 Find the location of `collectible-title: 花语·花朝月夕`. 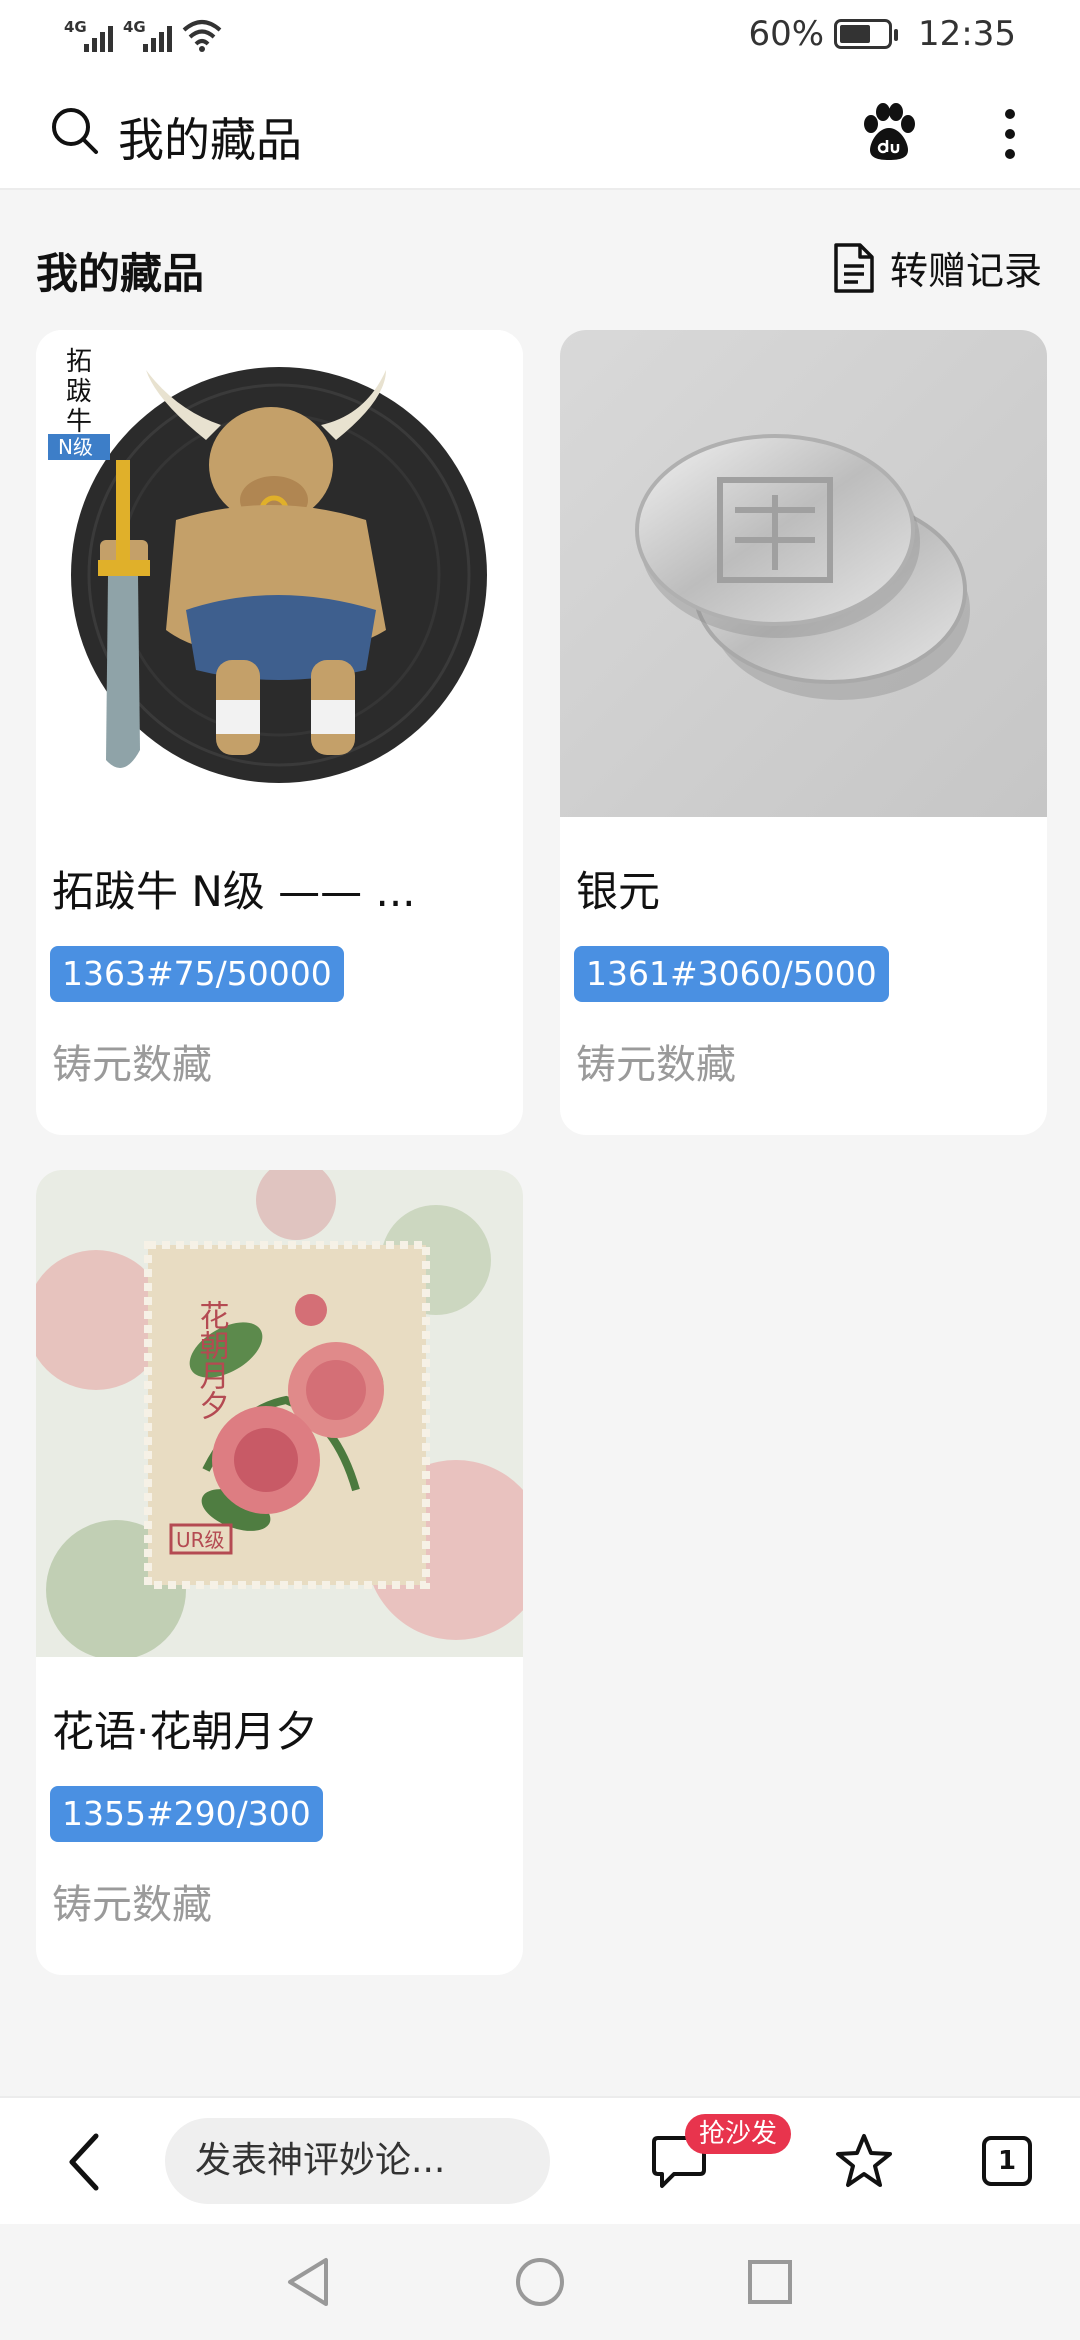

collectible-title: 花语·花朝月夕 is located at coordinates (185, 1731).